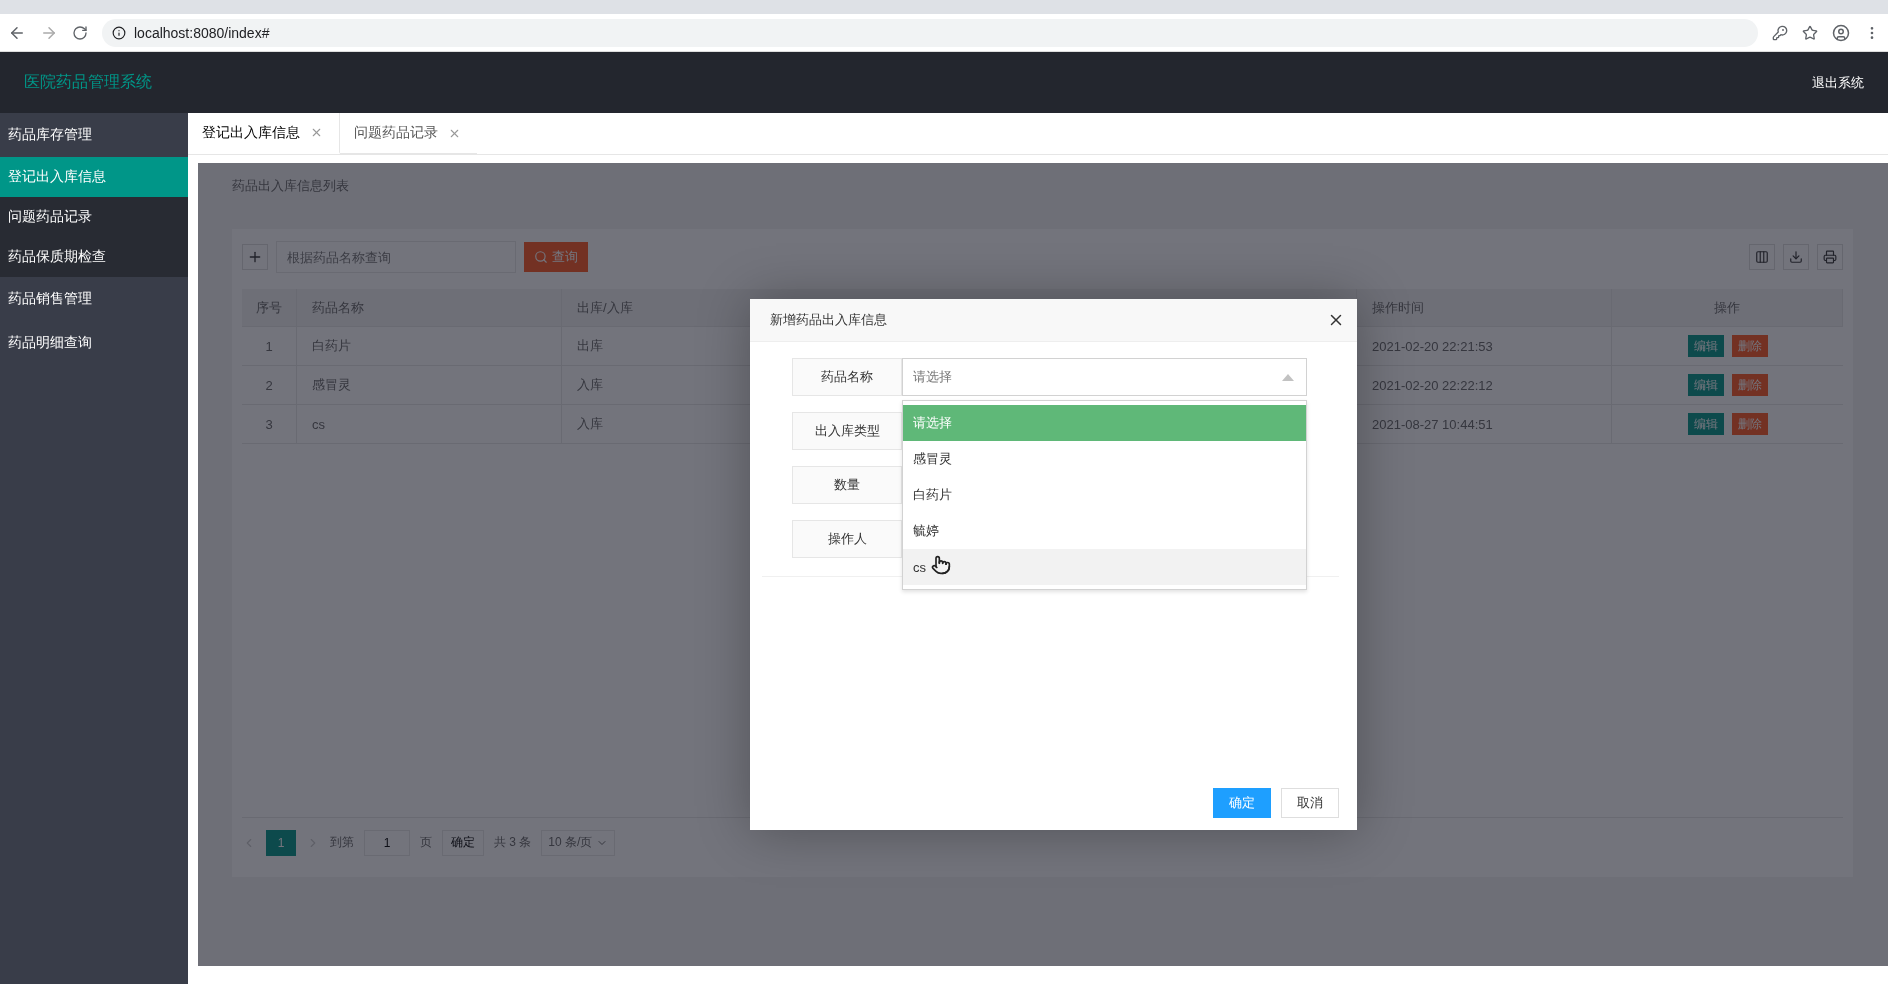 The width and height of the screenshot is (1888, 984). Describe the element at coordinates (847, 485) in the screenshot. I see `field-label: 数量` at that location.